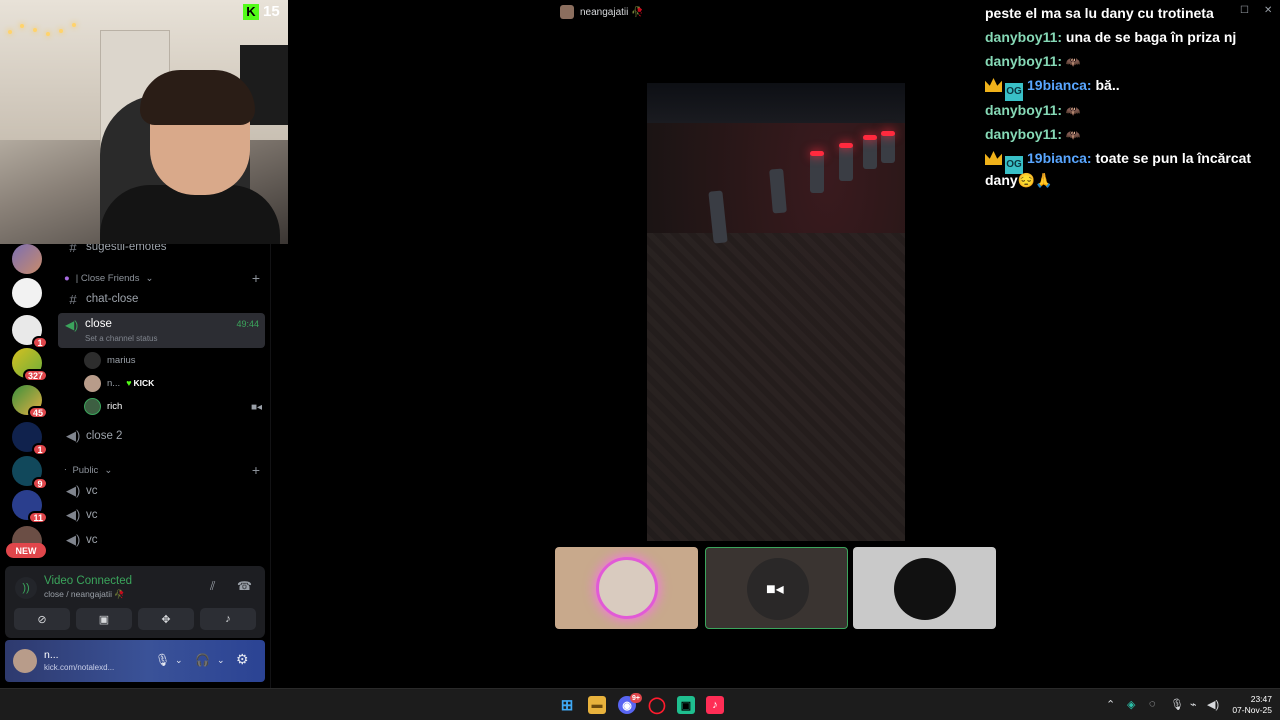 The height and width of the screenshot is (720, 1280). I want to click on message-text: una de se baga în priza nj, so click(1151, 37).